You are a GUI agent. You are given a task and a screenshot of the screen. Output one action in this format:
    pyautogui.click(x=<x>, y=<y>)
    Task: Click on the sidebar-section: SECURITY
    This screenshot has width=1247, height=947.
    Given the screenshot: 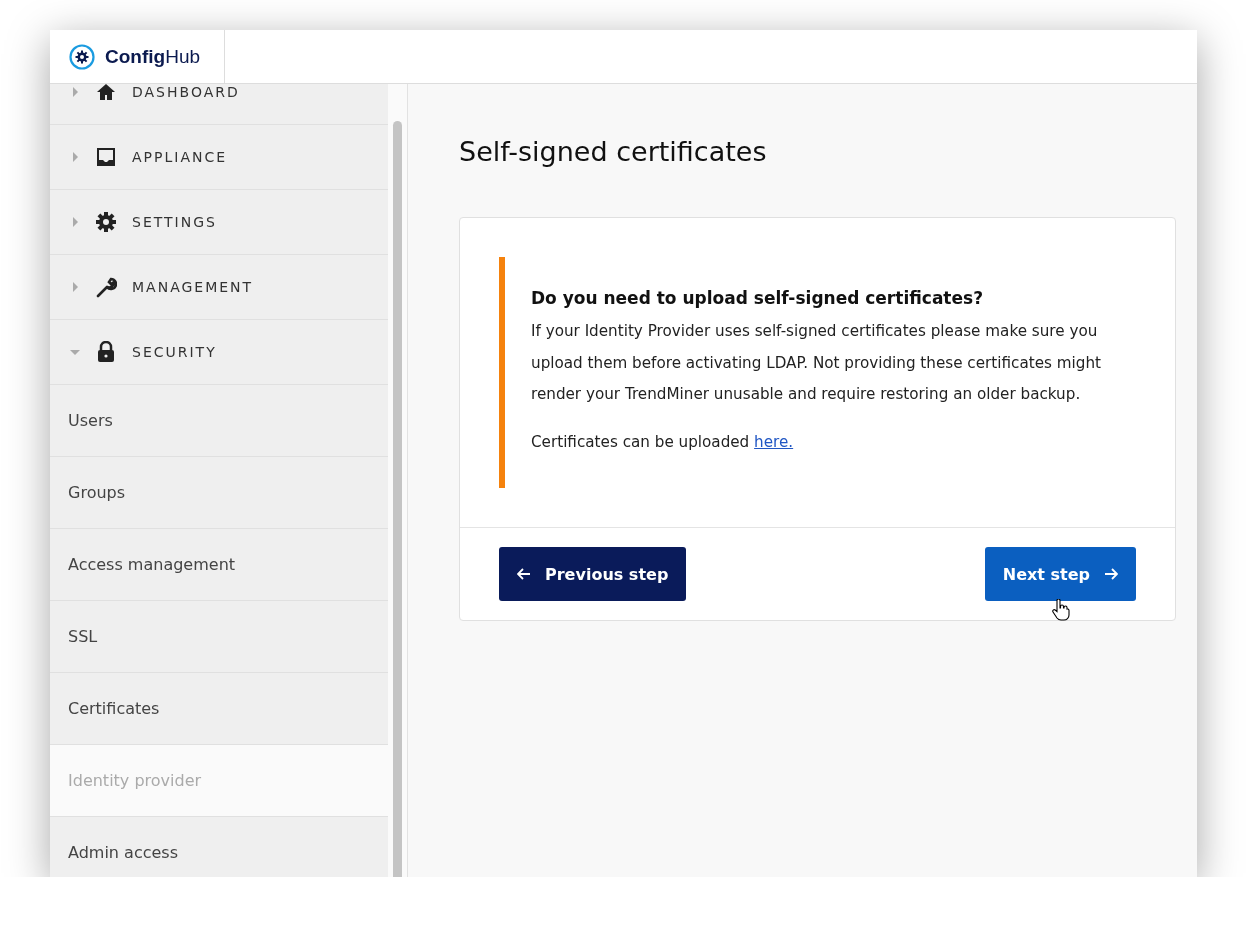 What is the action you would take?
    pyautogui.click(x=219, y=352)
    